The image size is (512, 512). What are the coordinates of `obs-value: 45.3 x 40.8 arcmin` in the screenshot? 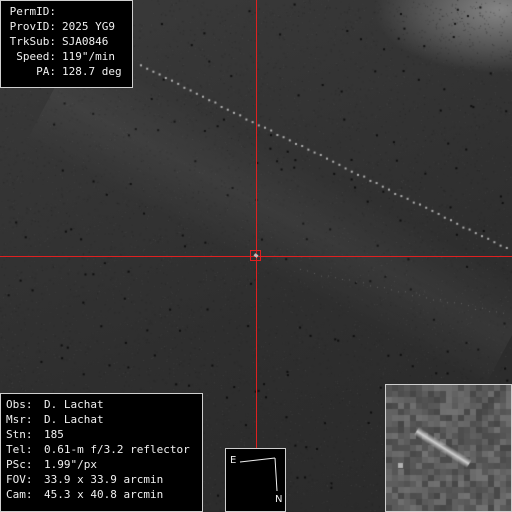 It's located at (104, 494).